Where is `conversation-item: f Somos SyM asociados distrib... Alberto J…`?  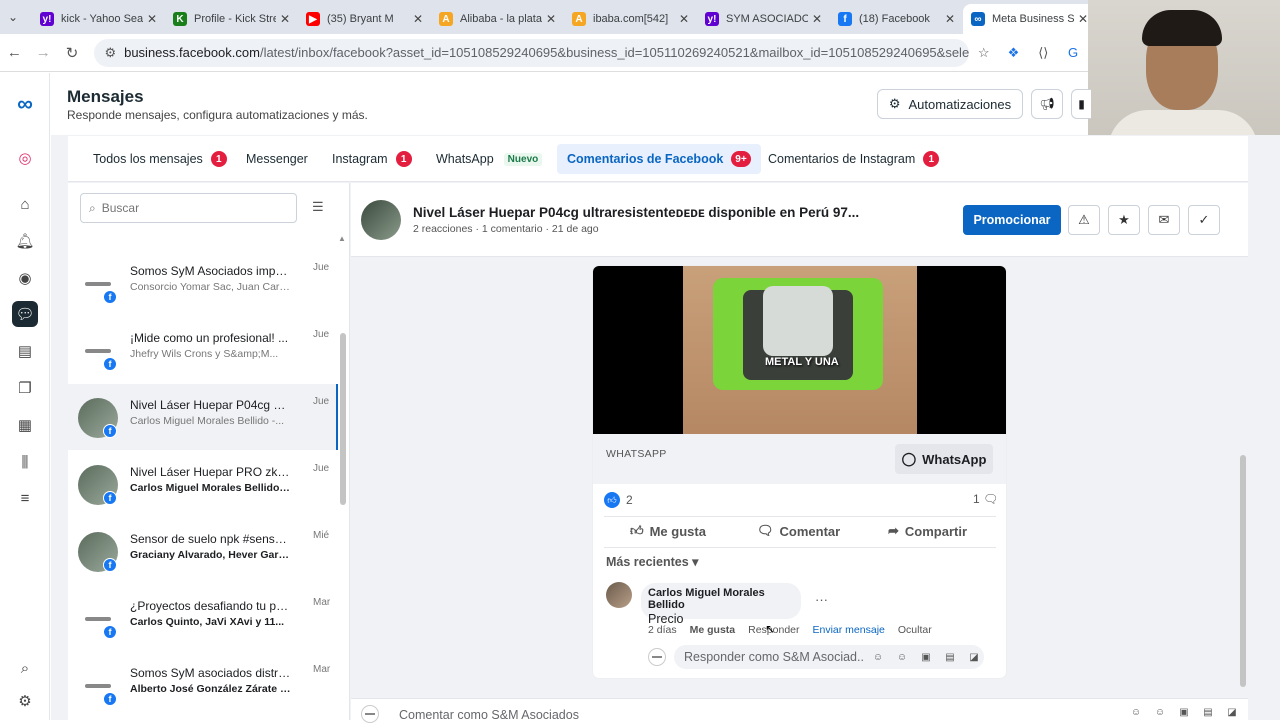
conversation-item: f Somos SyM asociados distrib... Alberto J… is located at coordinates (203, 685).